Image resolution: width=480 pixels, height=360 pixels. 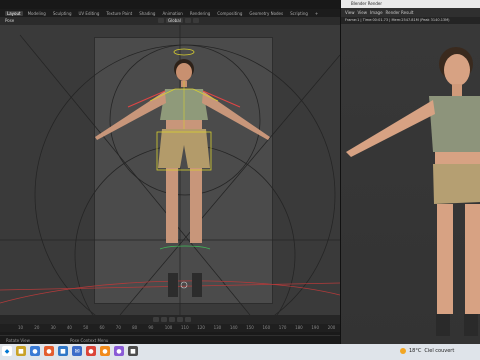 I want to click on file-explorer-icon: ■, so click(x=21, y=351).